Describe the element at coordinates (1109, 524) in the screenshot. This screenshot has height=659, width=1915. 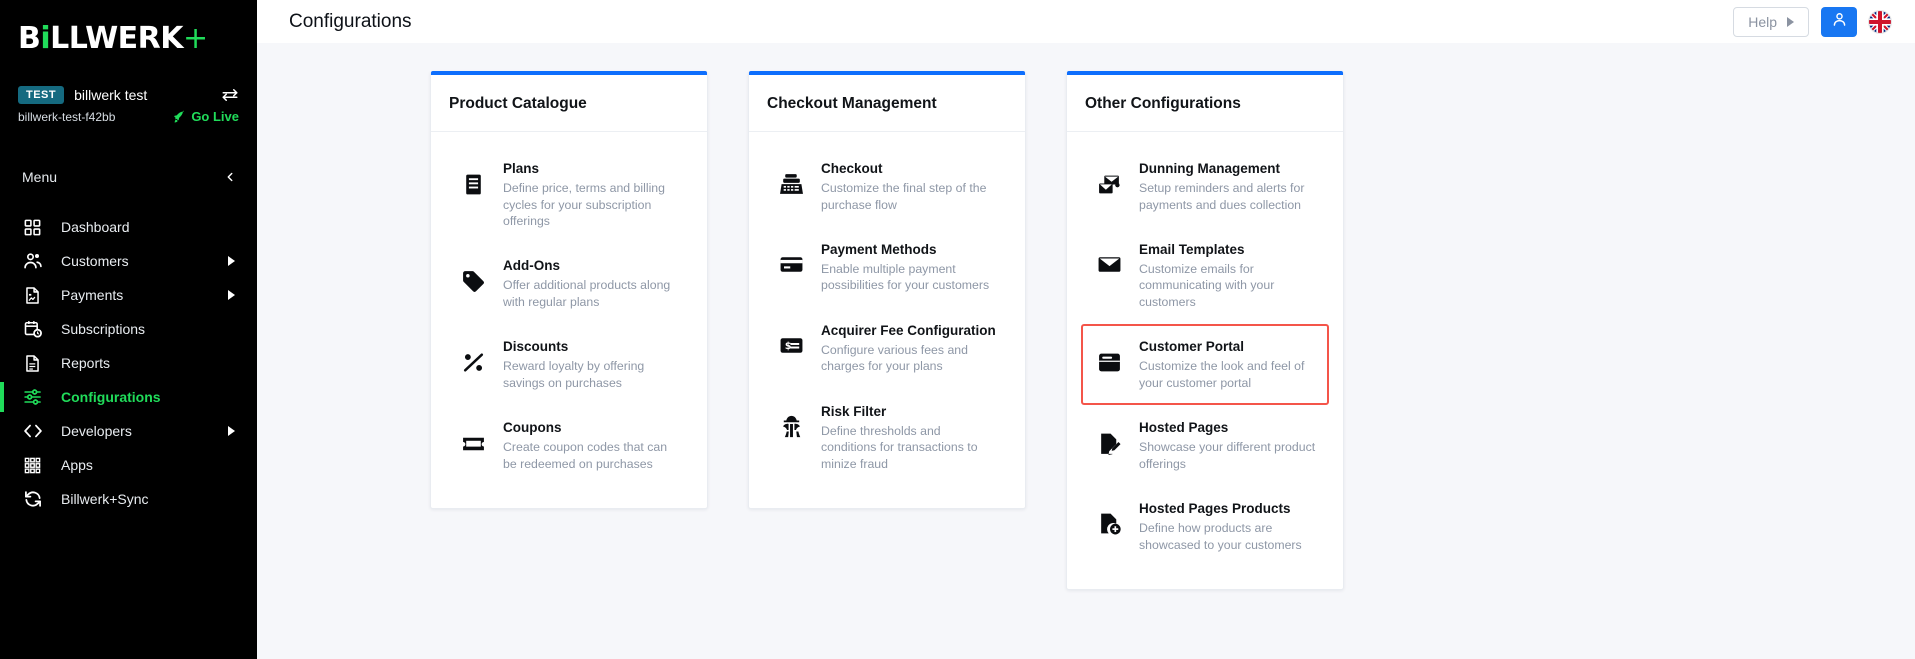
I see `page-plus-icon` at that location.